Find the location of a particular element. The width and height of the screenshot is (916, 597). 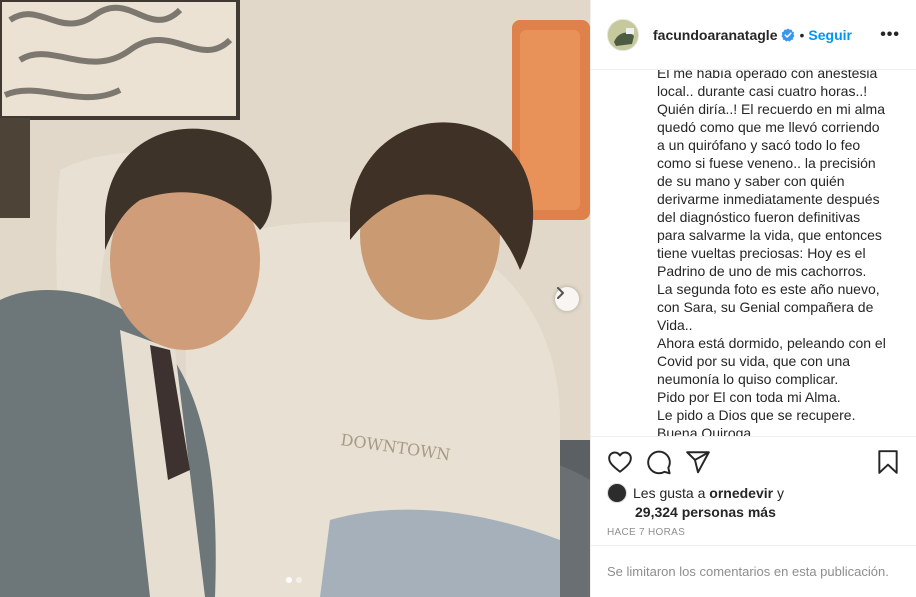

avatar-image is located at coordinates (623, 34).